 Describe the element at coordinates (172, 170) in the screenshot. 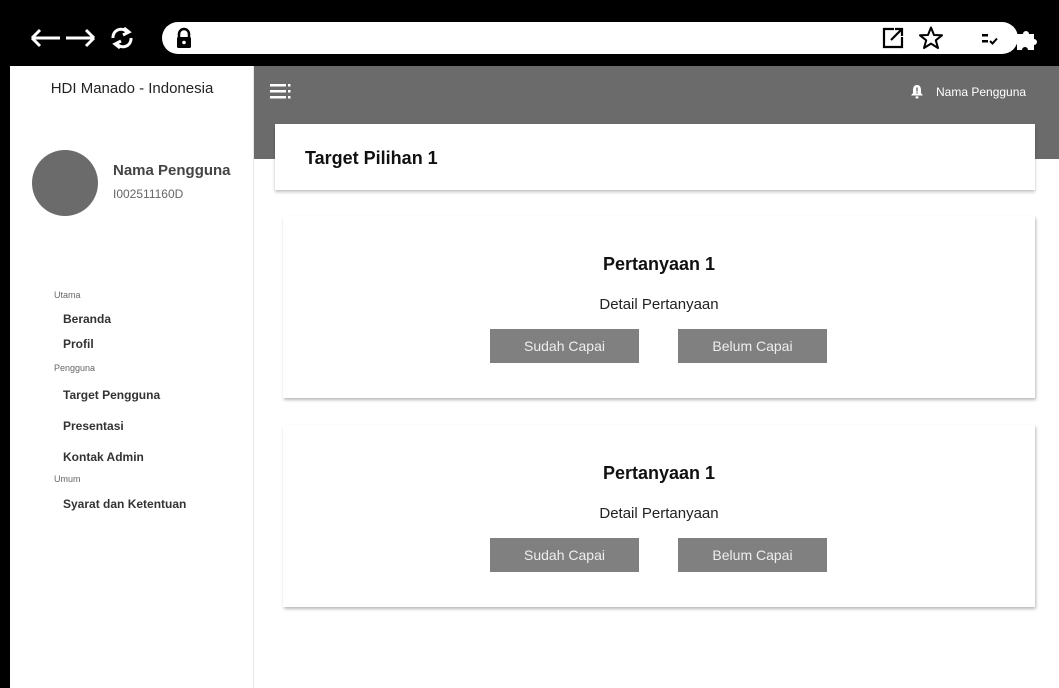

I see `user-name: Nama Pengguna` at that location.